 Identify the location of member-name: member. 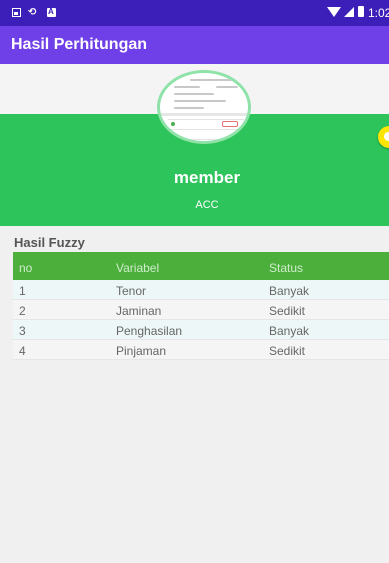
(207, 177).